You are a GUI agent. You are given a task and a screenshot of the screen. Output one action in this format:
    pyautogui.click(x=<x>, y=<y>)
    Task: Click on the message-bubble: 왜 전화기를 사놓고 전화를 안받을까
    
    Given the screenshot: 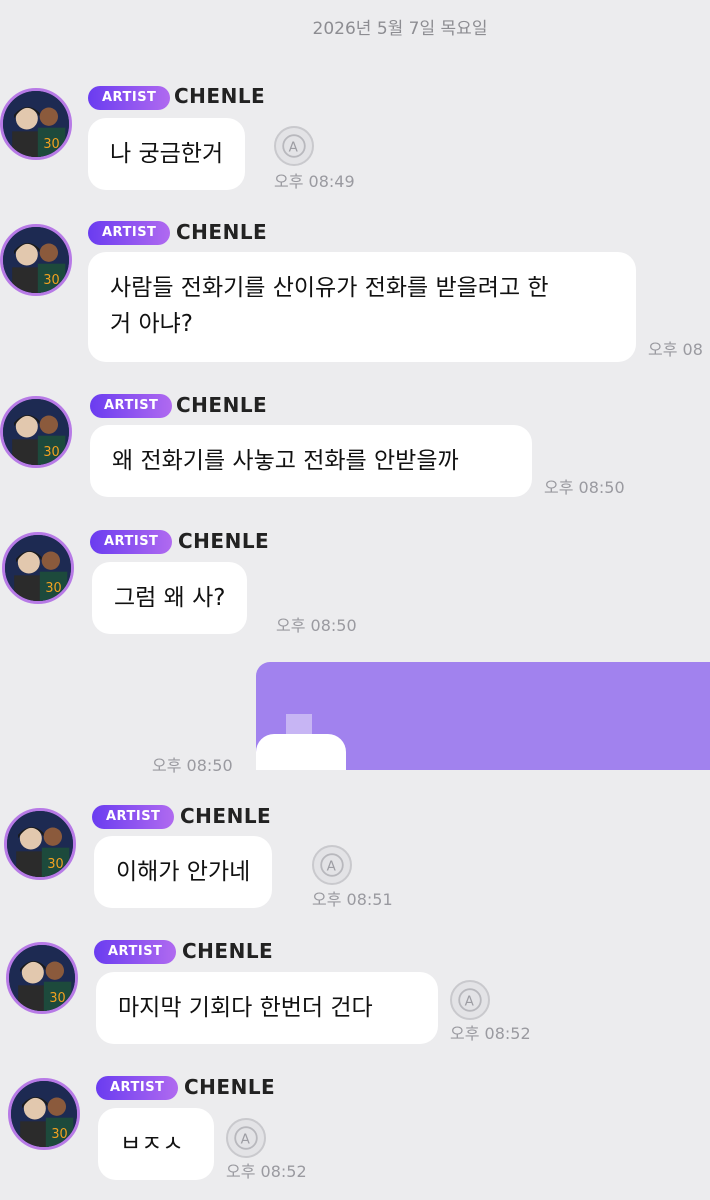 What is the action you would take?
    pyautogui.click(x=311, y=461)
    